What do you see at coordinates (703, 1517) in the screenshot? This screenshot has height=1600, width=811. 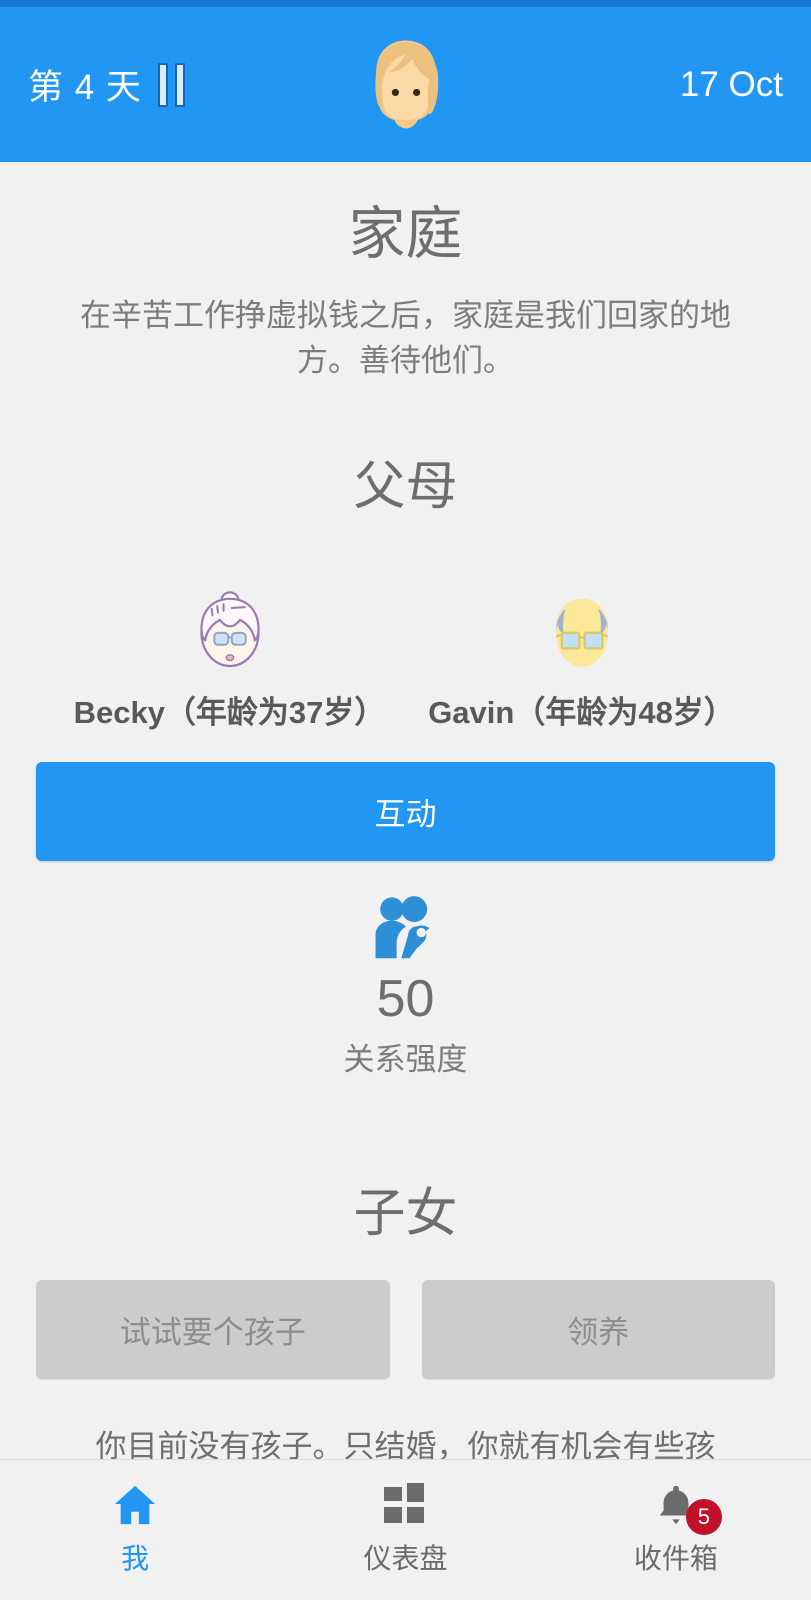 I see `inbox-badge: 5` at bounding box center [703, 1517].